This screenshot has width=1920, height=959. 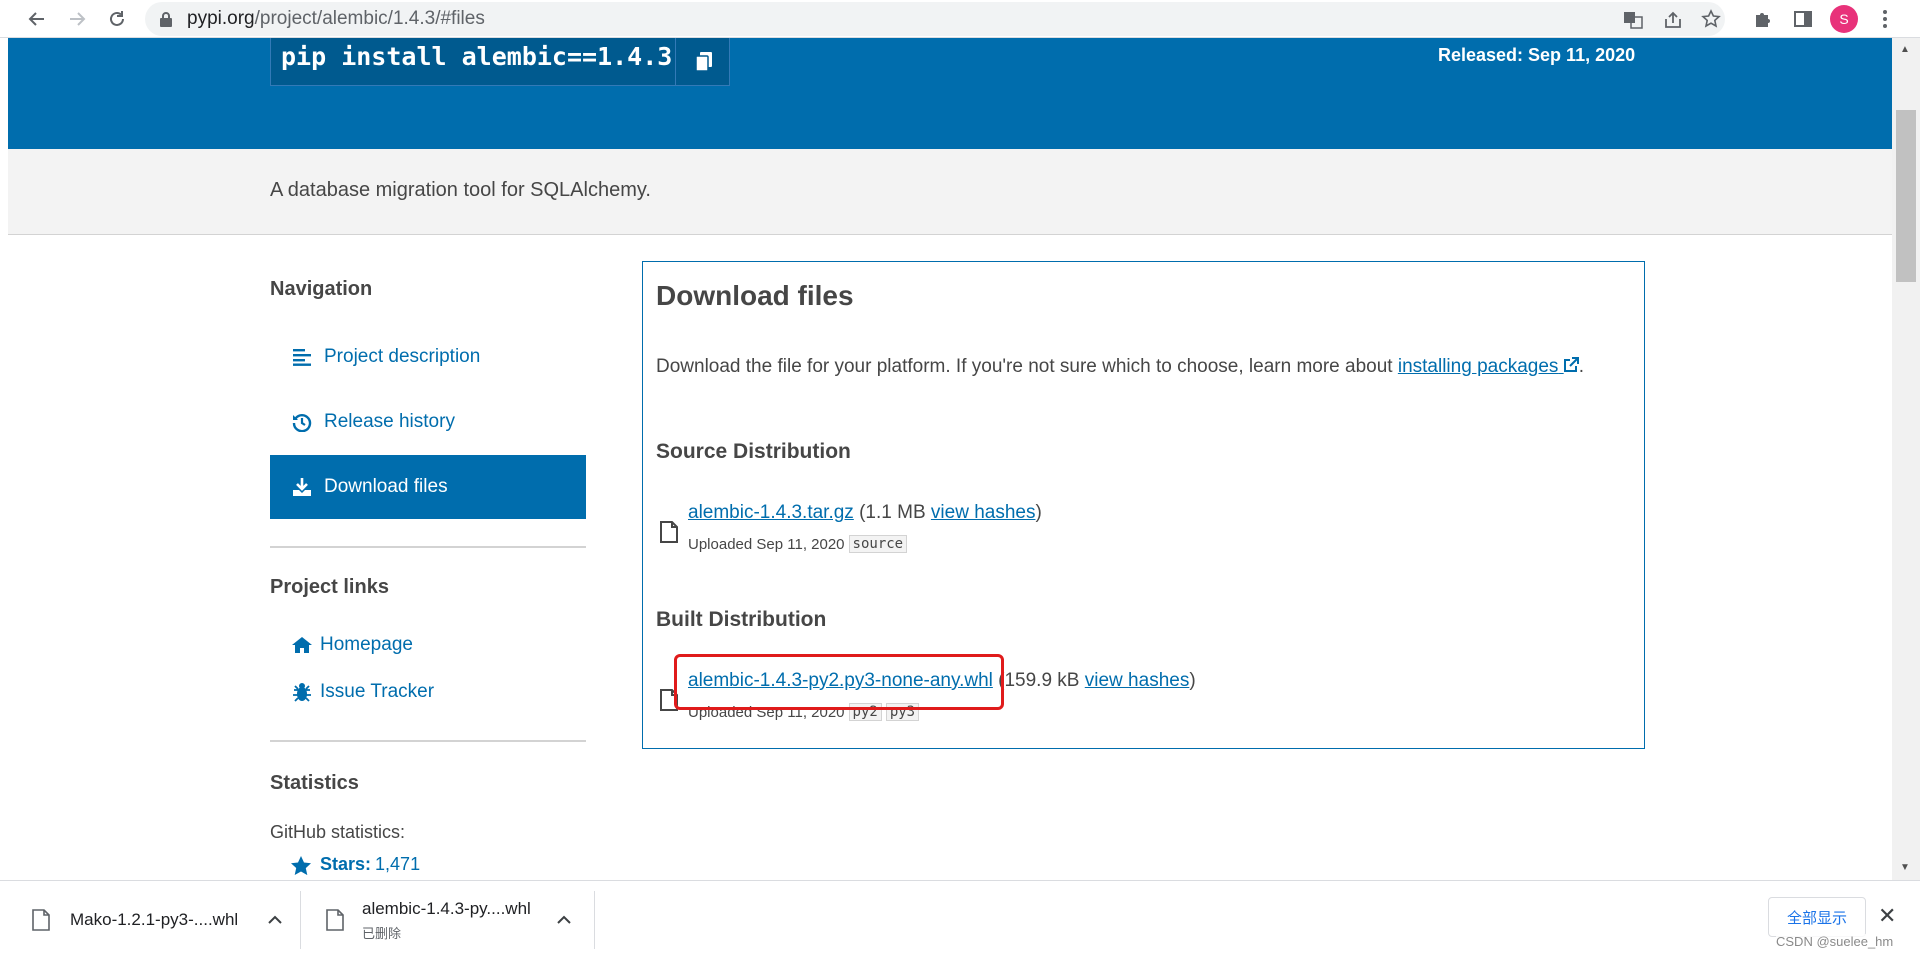 I want to click on reload-button, so click(x=117, y=19).